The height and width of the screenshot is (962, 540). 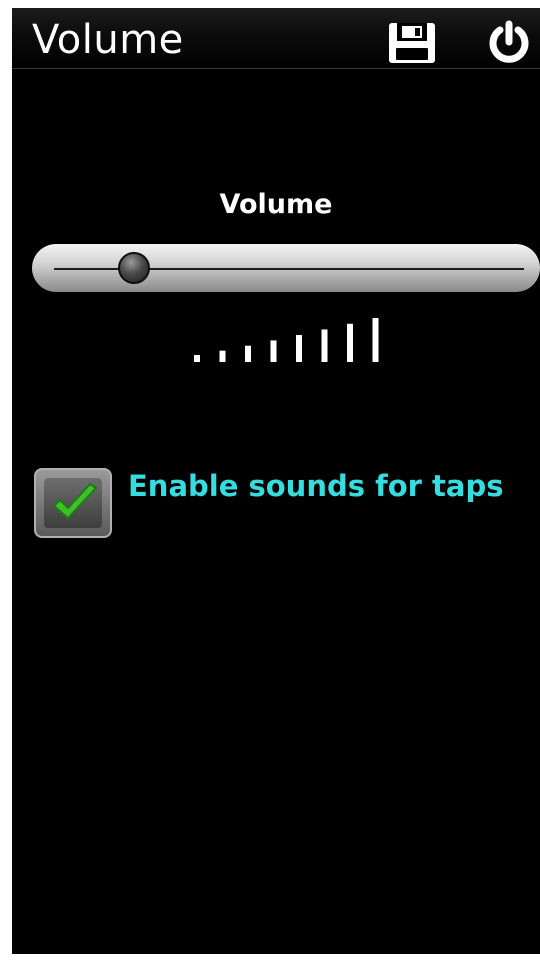 I want to click on save-button, so click(x=412, y=43).